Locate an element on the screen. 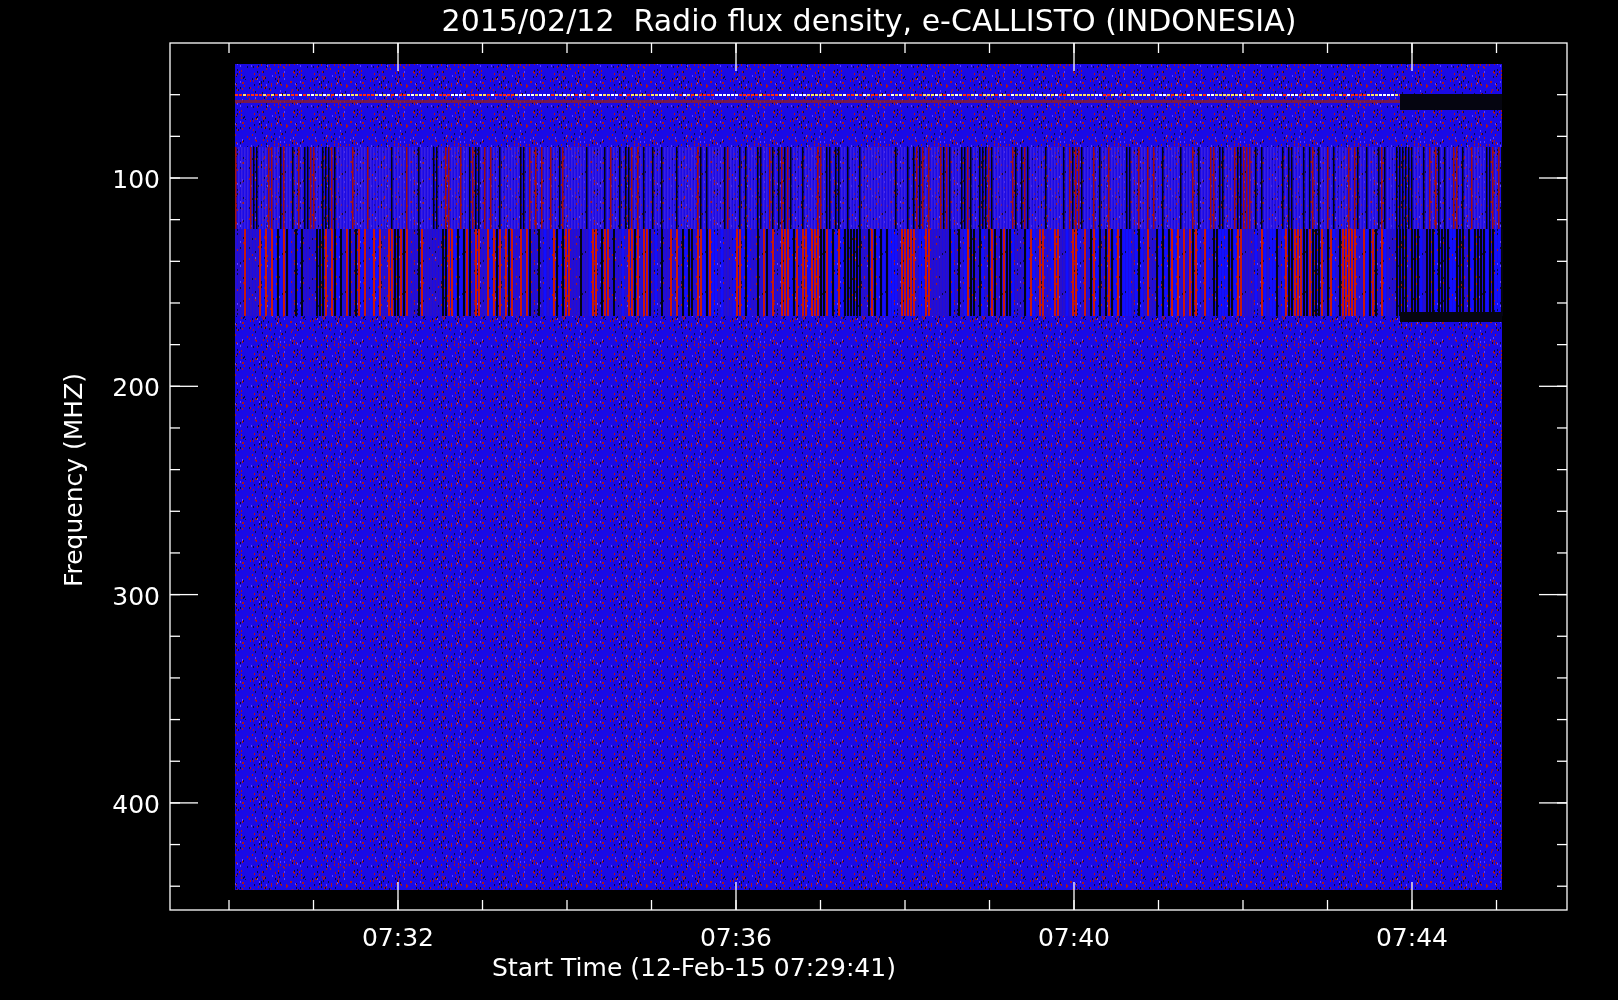  tick-label: 200 is located at coordinates (136, 388).